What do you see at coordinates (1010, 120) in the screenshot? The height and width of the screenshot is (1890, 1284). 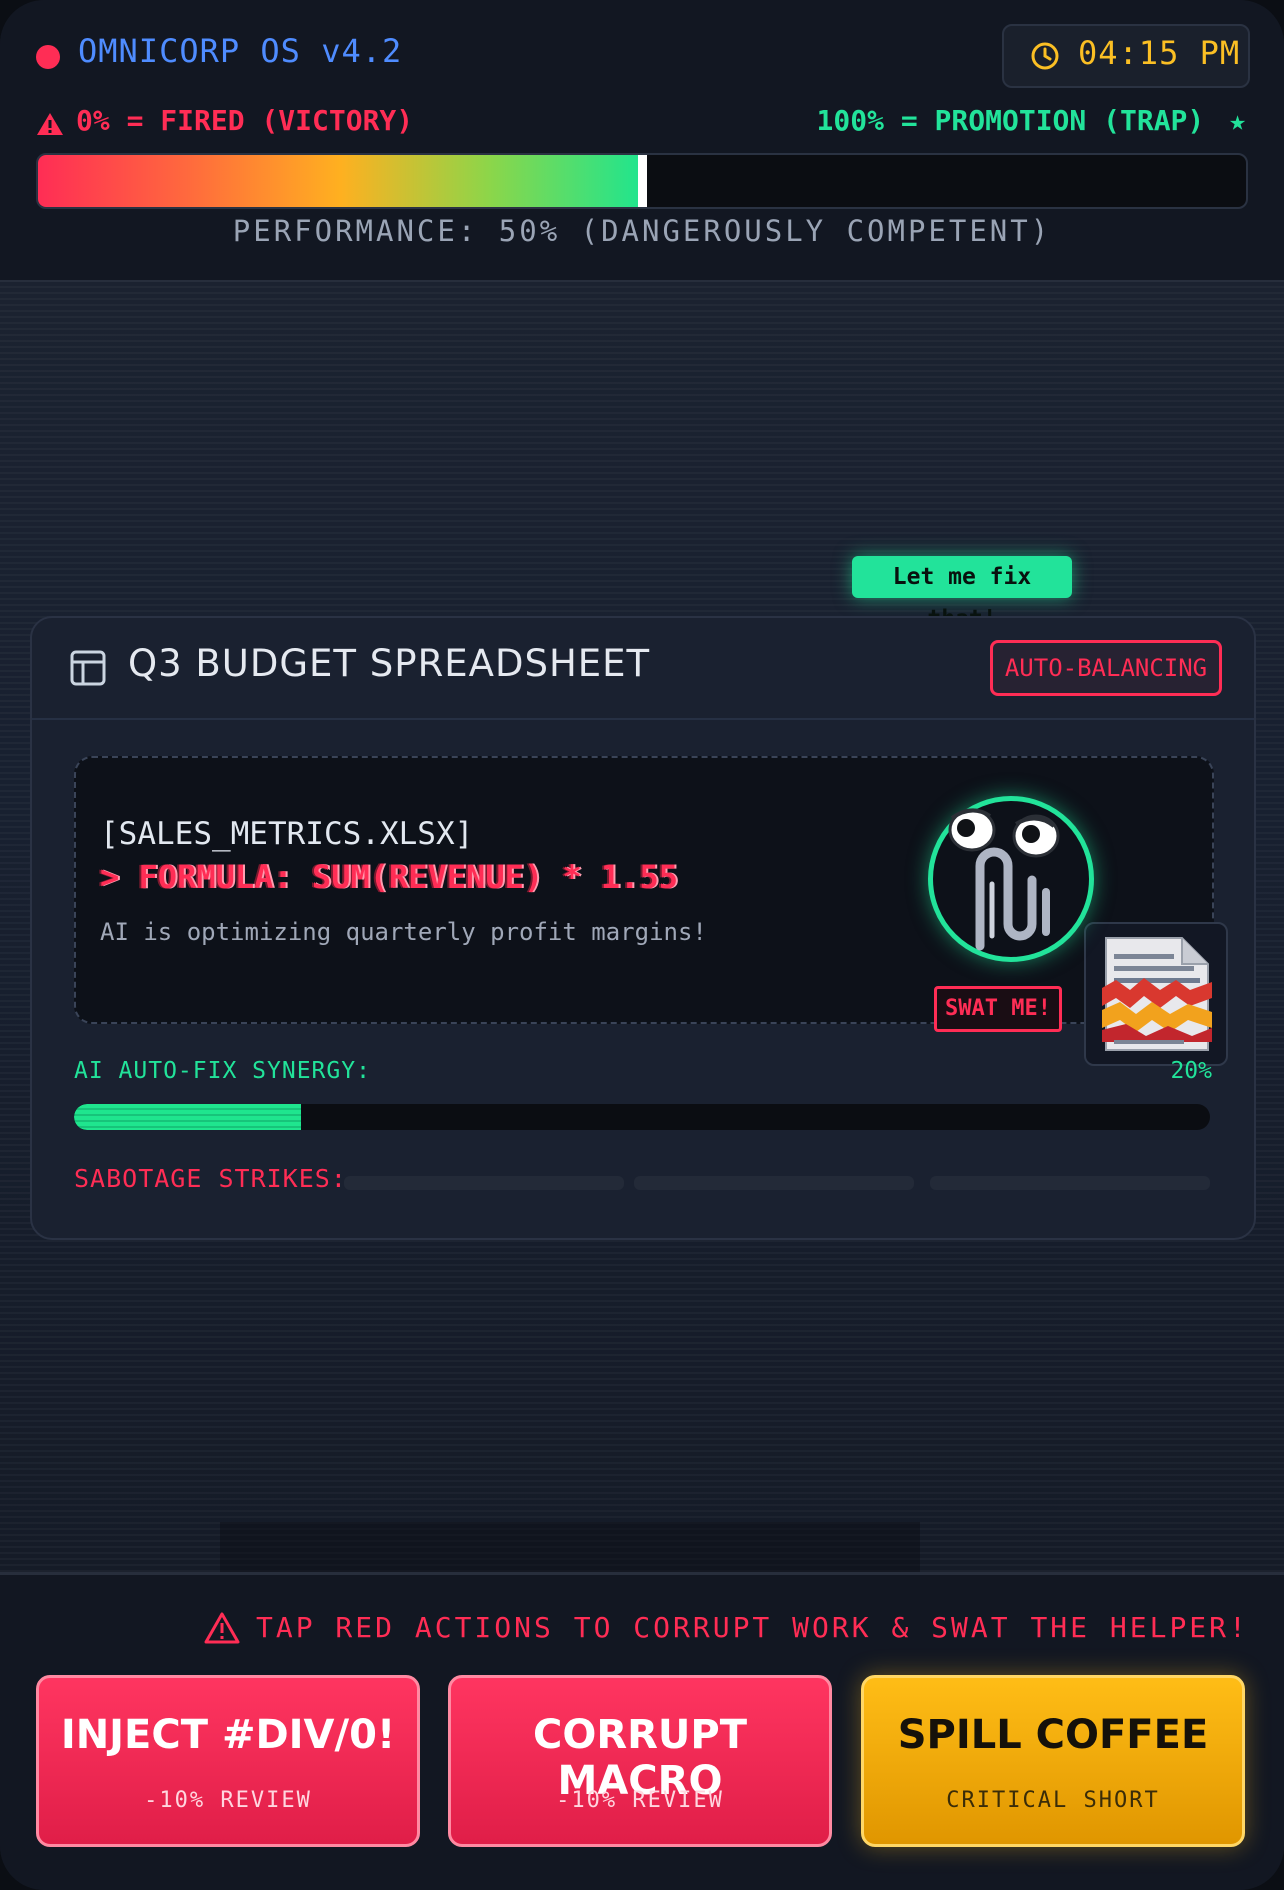 I see `promotion-threshold-label: 100% = PROMOTION (TRAP)` at bounding box center [1010, 120].